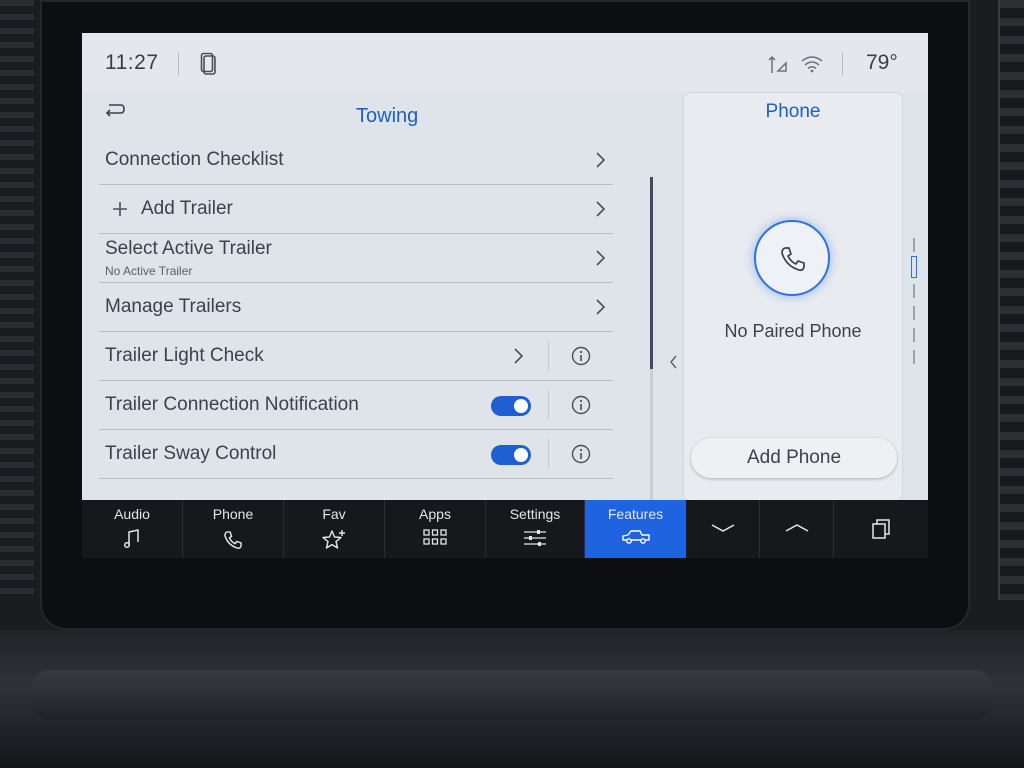 The height and width of the screenshot is (768, 1024). I want to click on row-trailer-light-check: Trailer Light Check, so click(356, 357).